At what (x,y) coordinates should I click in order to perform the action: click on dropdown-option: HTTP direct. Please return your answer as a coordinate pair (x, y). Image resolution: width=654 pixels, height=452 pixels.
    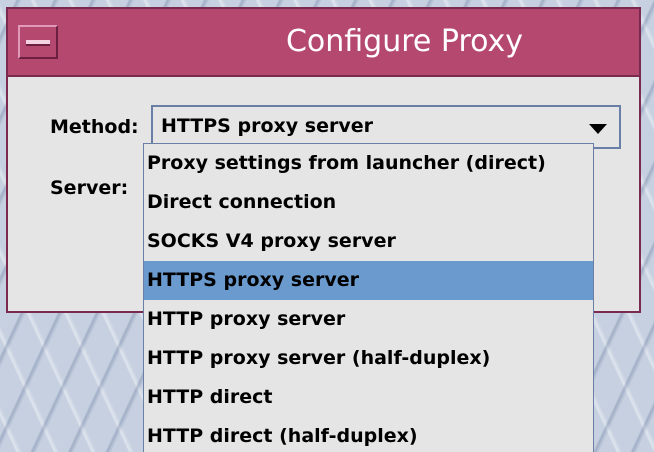
    Looking at the image, I should click on (368, 397).